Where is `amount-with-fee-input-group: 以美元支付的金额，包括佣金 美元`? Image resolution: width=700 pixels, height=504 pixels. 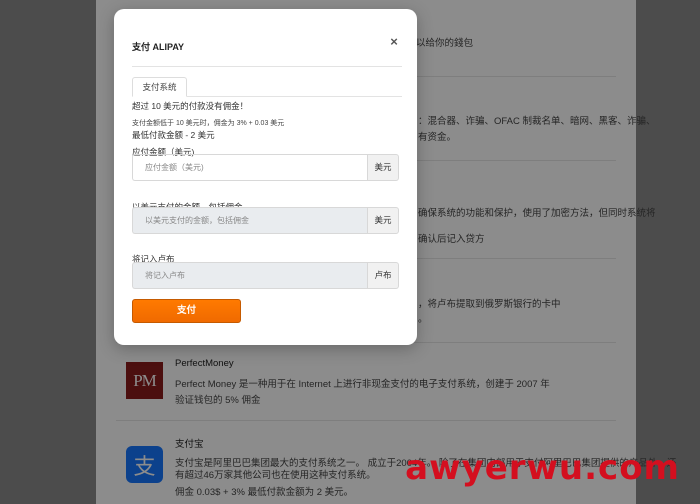 amount-with-fee-input-group: 以美元支付的金额，包括佣金 美元 is located at coordinates (265, 220).